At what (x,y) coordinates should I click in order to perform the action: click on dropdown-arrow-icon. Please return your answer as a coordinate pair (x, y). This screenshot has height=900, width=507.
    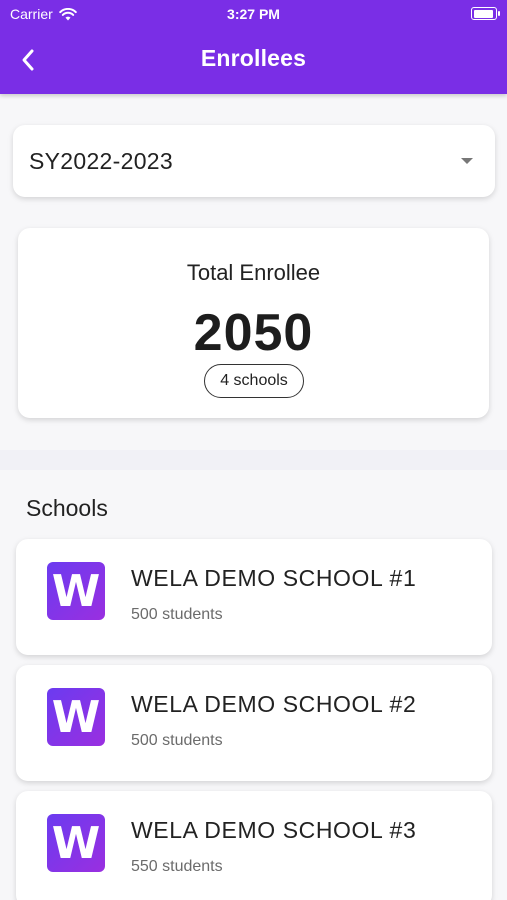
    Looking at the image, I should click on (467, 161).